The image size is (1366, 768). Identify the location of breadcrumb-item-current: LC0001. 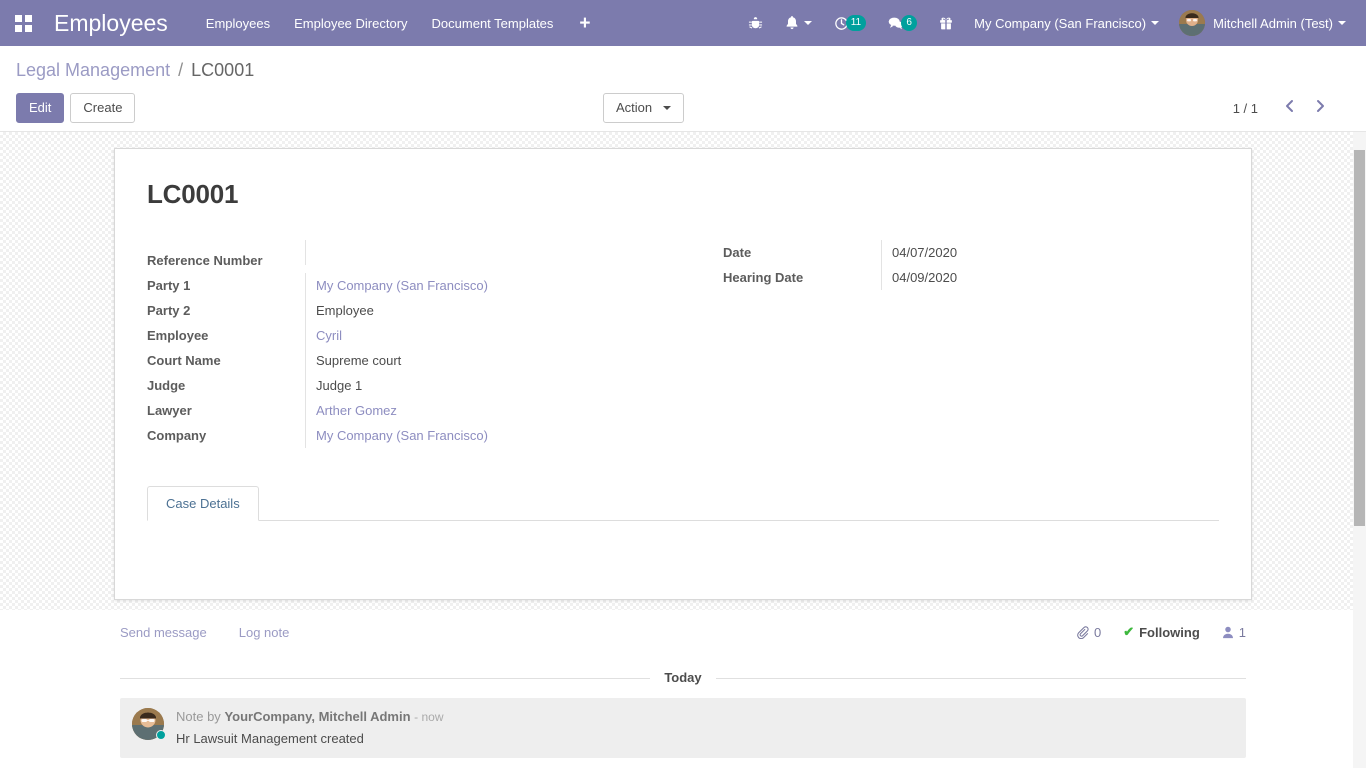
(223, 70).